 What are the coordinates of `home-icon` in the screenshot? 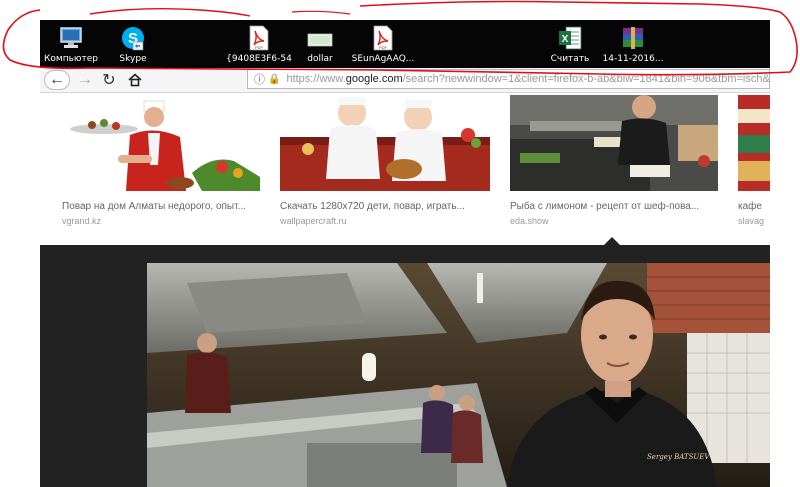 It's located at (135, 80).